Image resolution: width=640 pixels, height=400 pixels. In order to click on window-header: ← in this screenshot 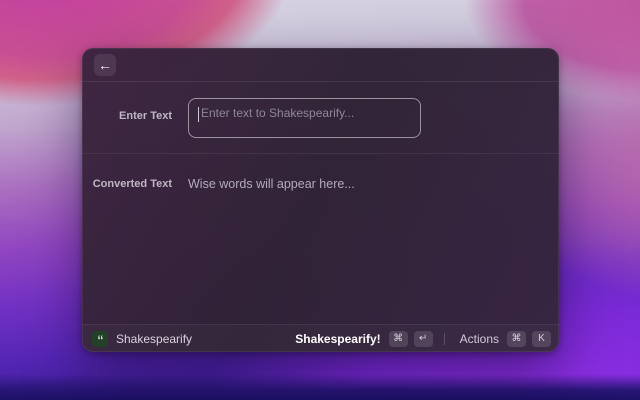, I will do `click(320, 65)`.